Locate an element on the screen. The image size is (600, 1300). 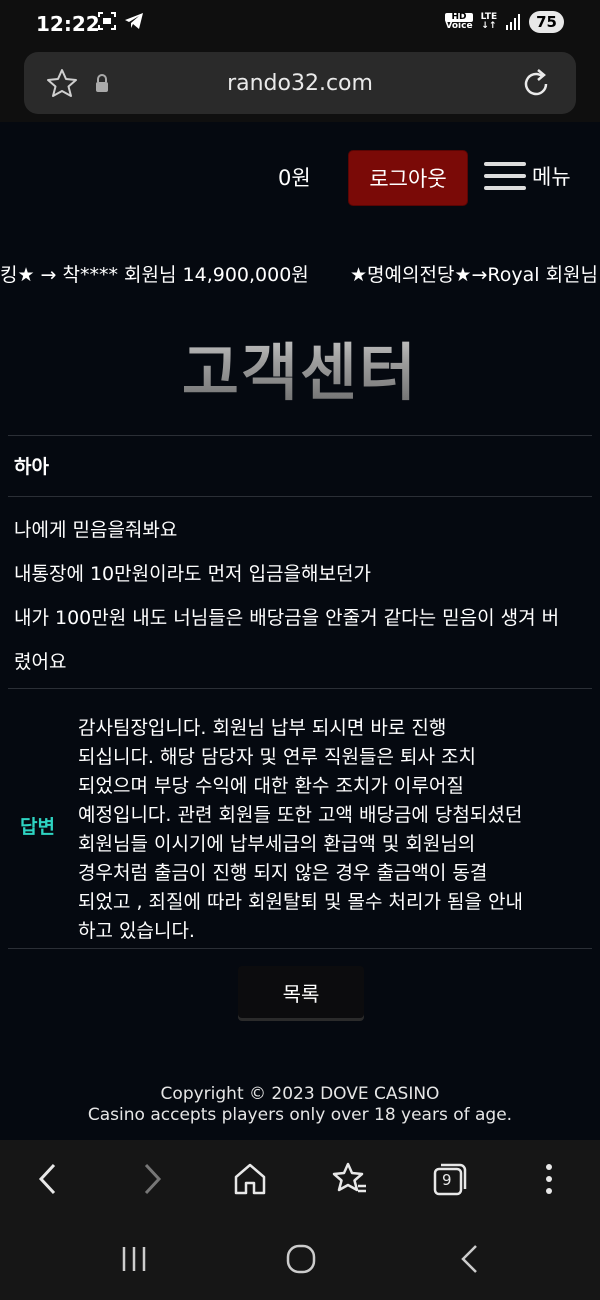
home-nav-icon is located at coordinates (301, 1259).